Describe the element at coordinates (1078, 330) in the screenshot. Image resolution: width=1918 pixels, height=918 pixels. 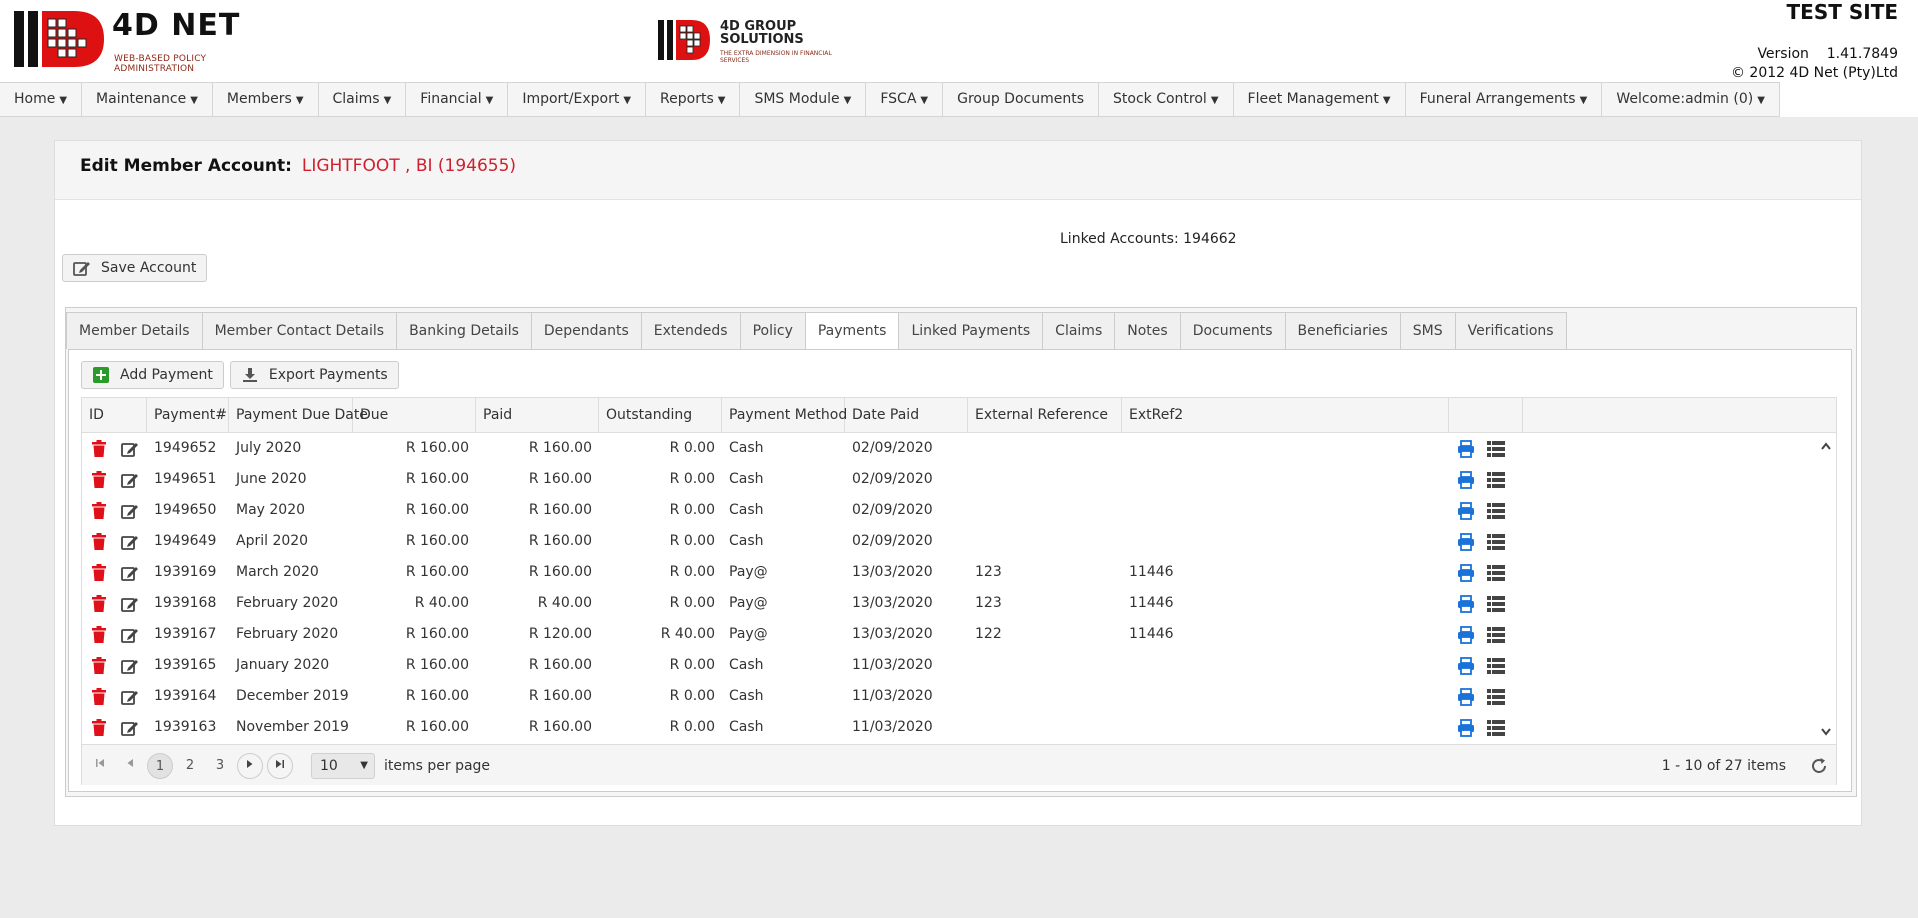
I see `tab-claims: Claims` at that location.